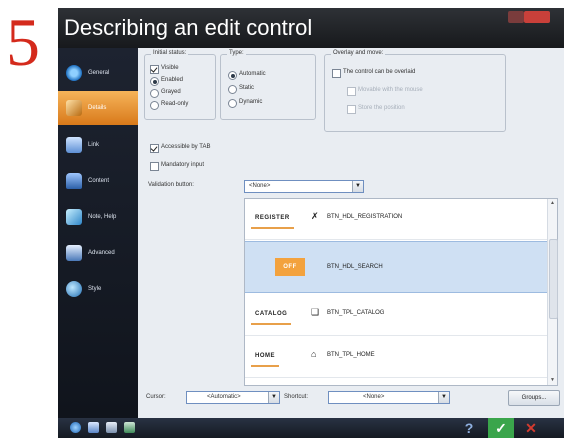 The width and height of the screenshot is (564, 438). I want to click on title-bar: Describing an edit control, so click(311, 28).